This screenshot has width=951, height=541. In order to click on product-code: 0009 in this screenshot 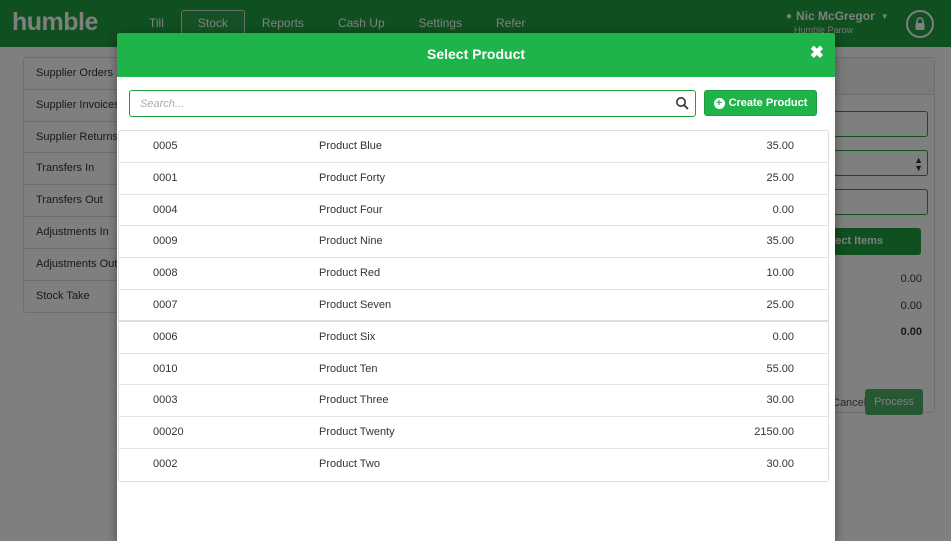, I will do `click(165, 241)`.